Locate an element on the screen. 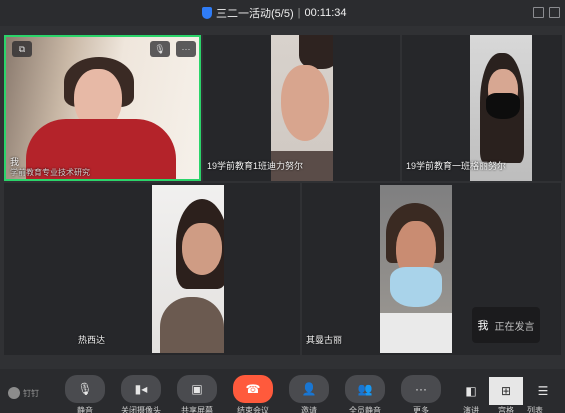  more-icon: ··· is located at coordinates (421, 389).